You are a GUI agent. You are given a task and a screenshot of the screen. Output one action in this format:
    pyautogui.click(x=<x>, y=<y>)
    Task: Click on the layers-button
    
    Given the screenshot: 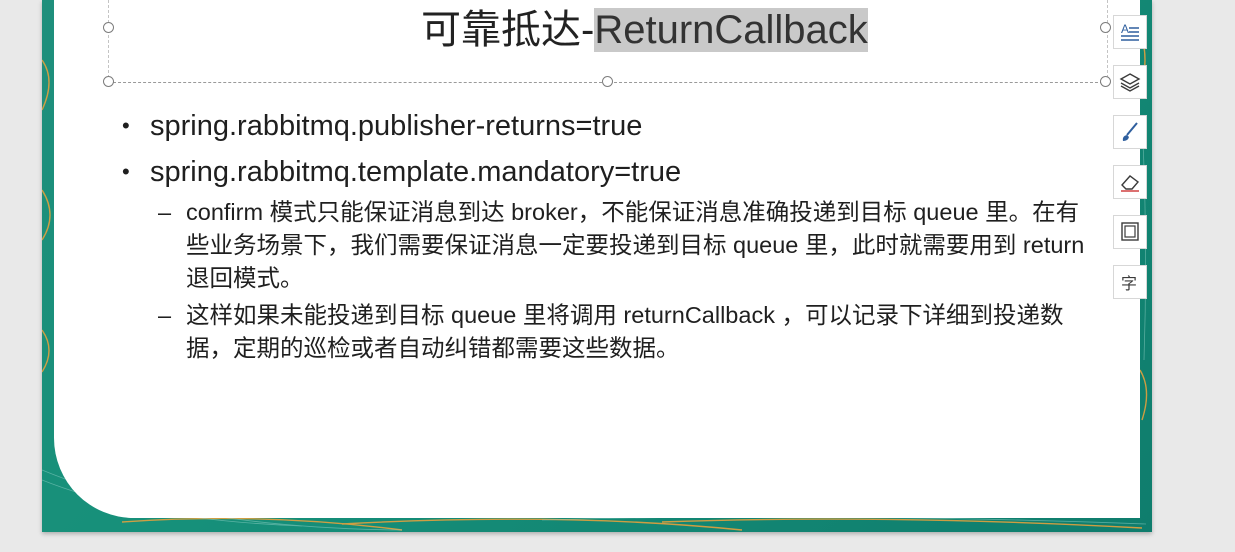 What is the action you would take?
    pyautogui.click(x=1130, y=82)
    